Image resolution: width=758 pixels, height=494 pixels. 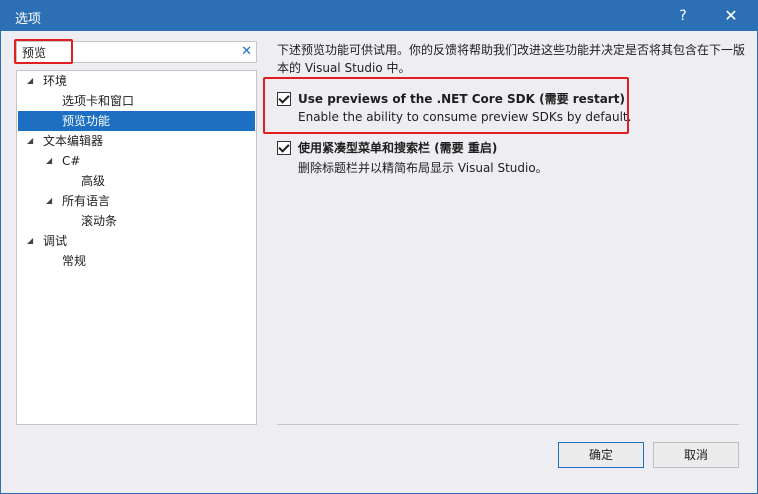 What do you see at coordinates (86, 121) in the screenshot?
I see `tree-item-label: 预览功能` at bounding box center [86, 121].